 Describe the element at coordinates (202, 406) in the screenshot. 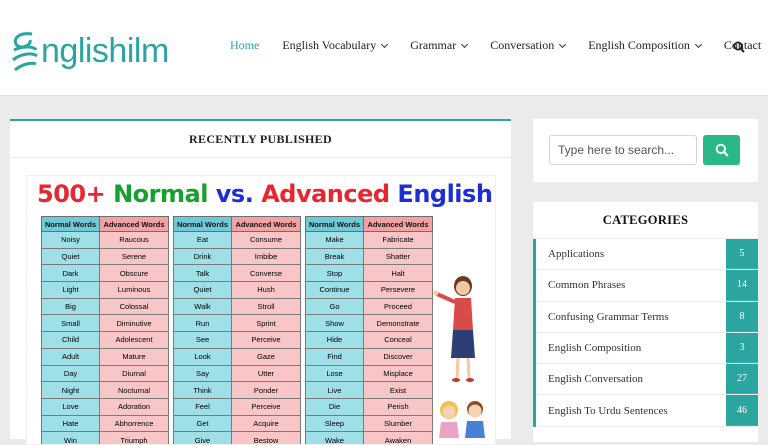

I see `normal-word: Feel` at that location.